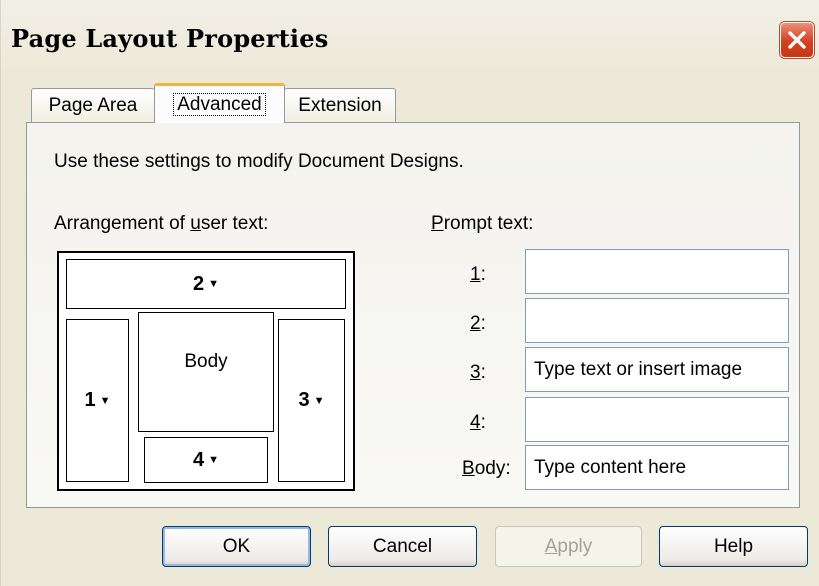  What do you see at coordinates (657, 369) in the screenshot?
I see `prompt-3-field: Type text or insert image` at bounding box center [657, 369].